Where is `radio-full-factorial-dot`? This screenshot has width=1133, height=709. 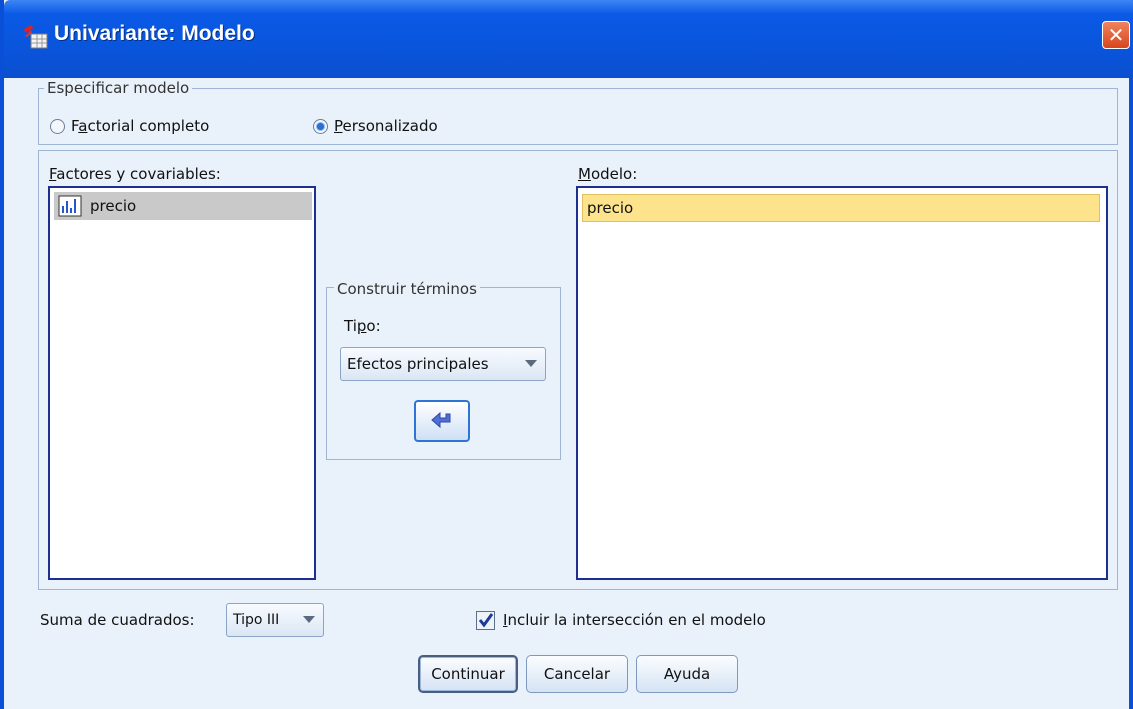
radio-full-factorial-dot is located at coordinates (57, 126).